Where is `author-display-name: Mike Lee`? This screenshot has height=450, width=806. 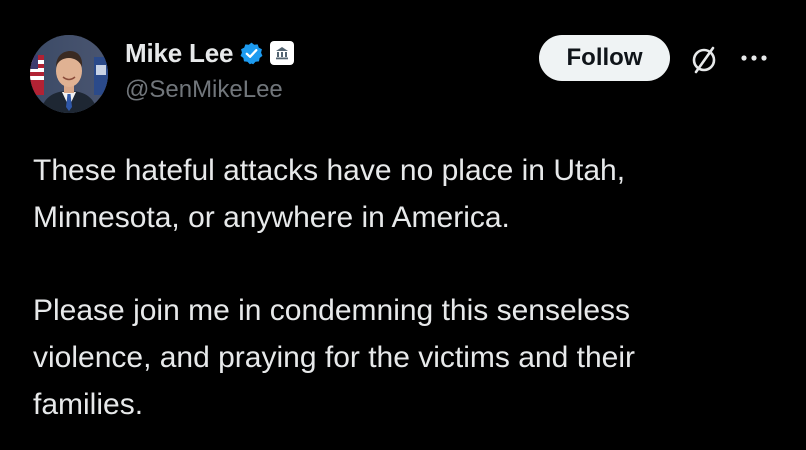 author-display-name: Mike Lee is located at coordinates (179, 53).